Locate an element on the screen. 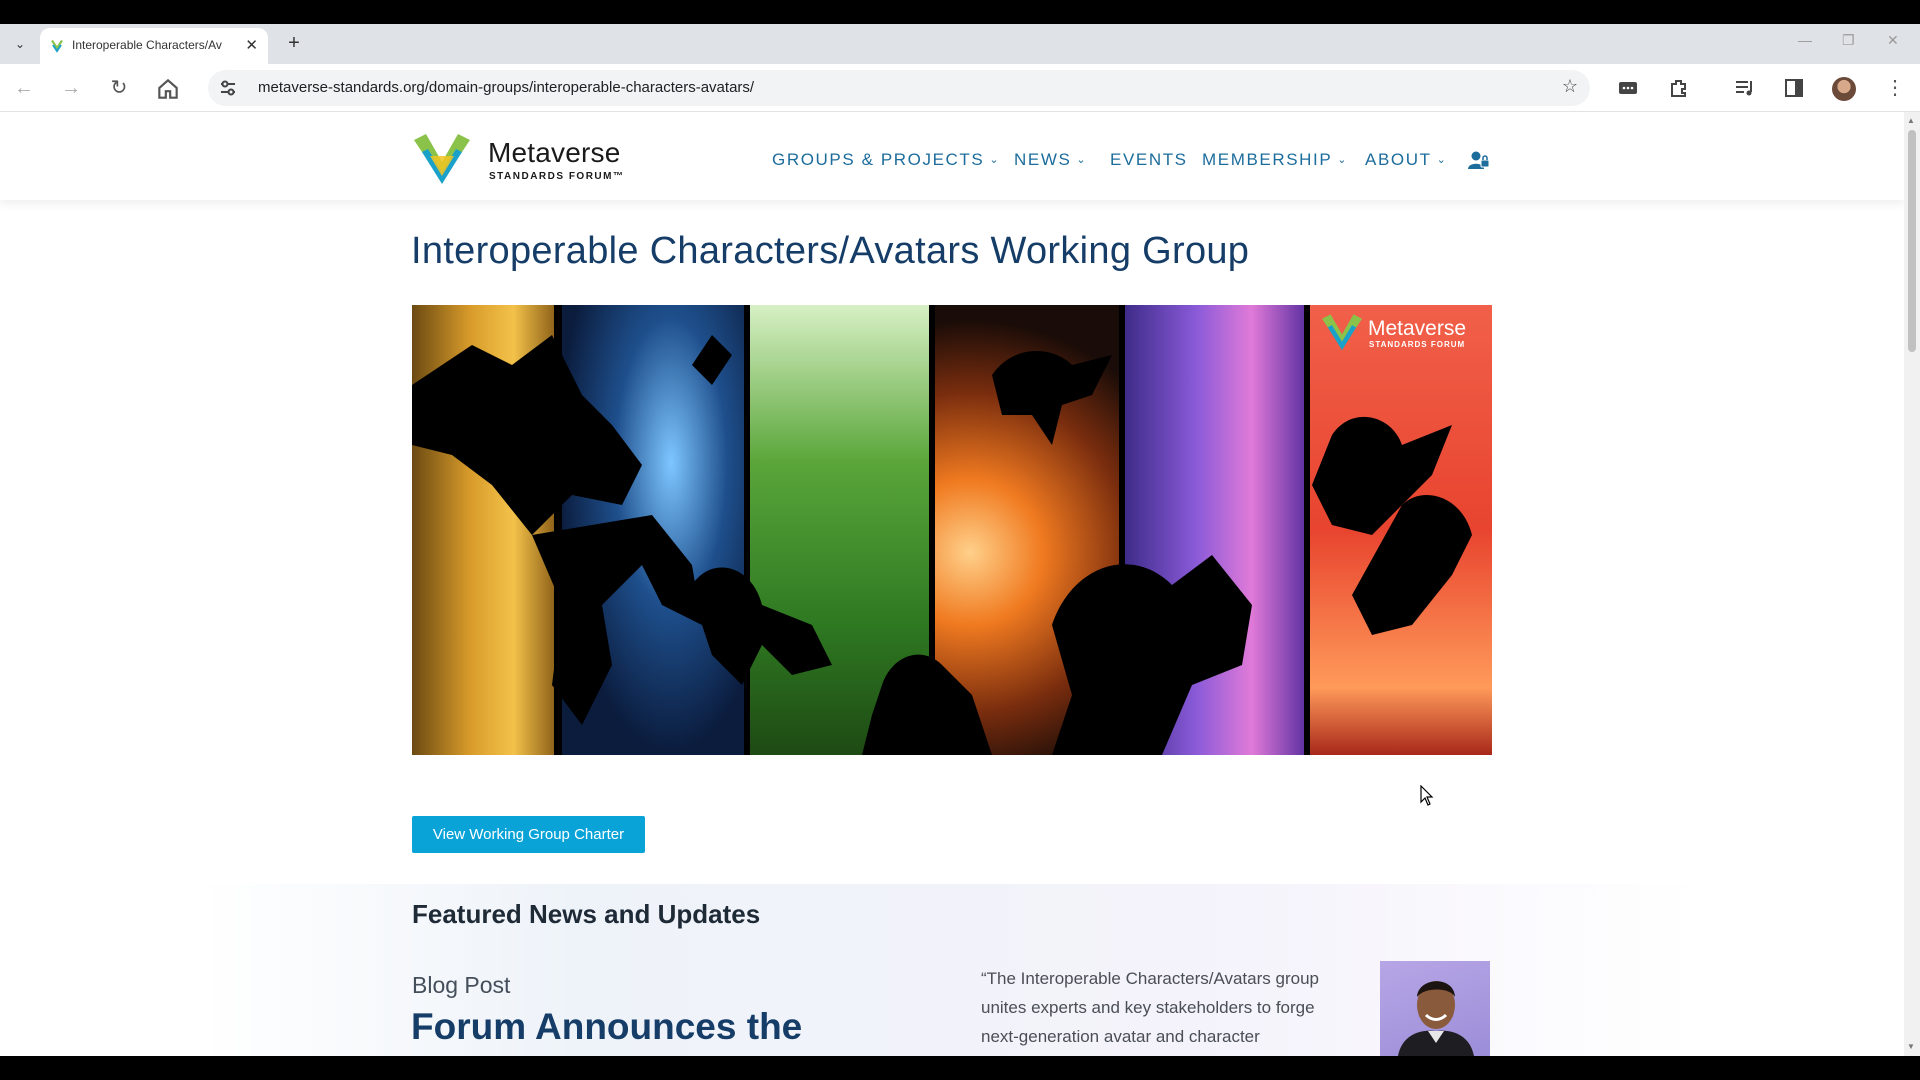  logo-wordmark: Metaverse is located at coordinates (554, 152).